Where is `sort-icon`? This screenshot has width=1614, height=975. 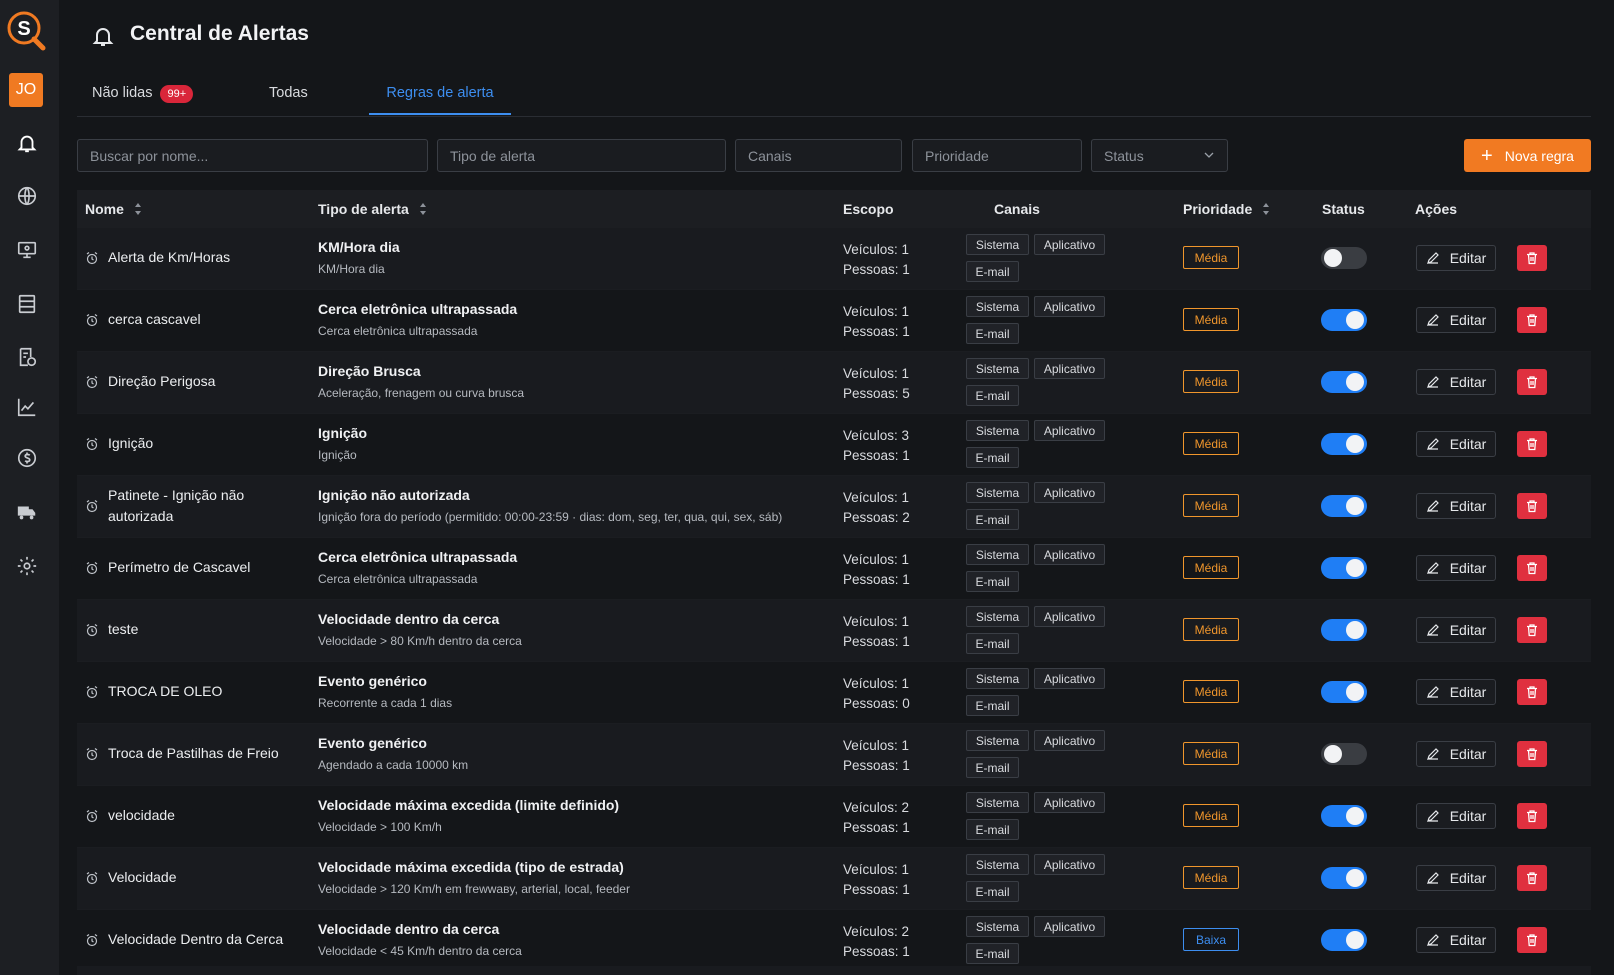 sort-icon is located at coordinates (422, 209).